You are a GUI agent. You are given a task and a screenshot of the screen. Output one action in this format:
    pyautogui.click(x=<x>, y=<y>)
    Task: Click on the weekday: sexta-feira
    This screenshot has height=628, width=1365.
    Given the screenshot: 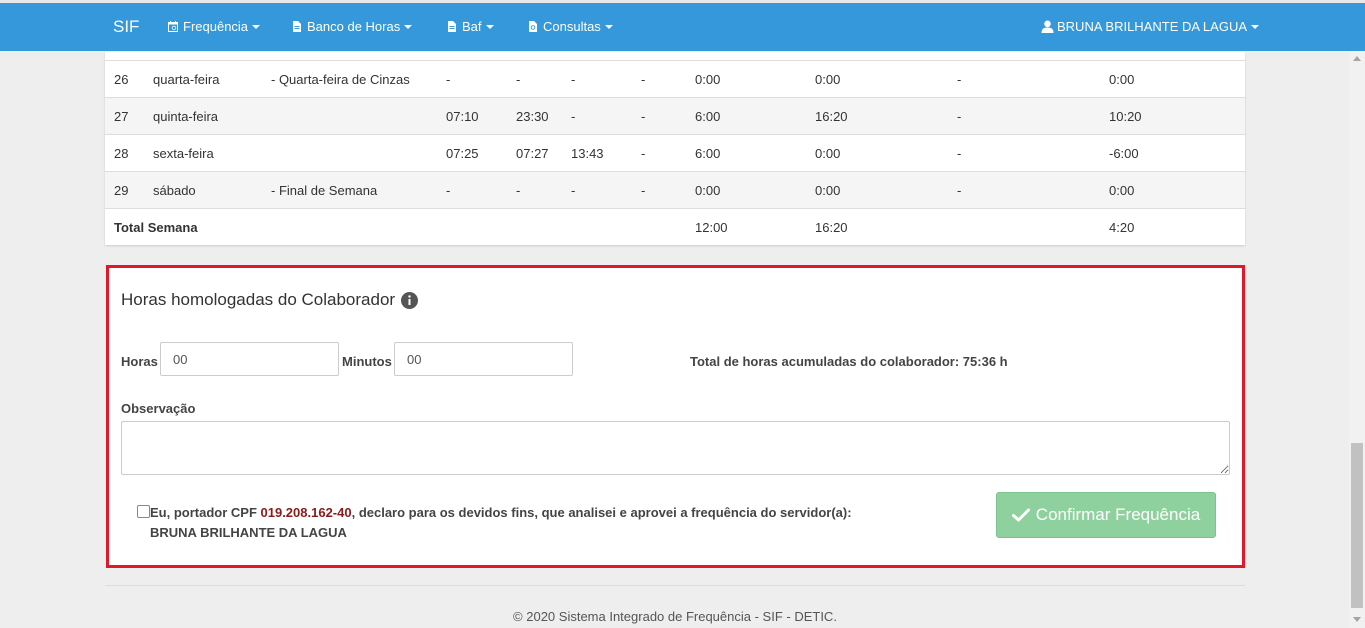 What is the action you would take?
    pyautogui.click(x=183, y=153)
    